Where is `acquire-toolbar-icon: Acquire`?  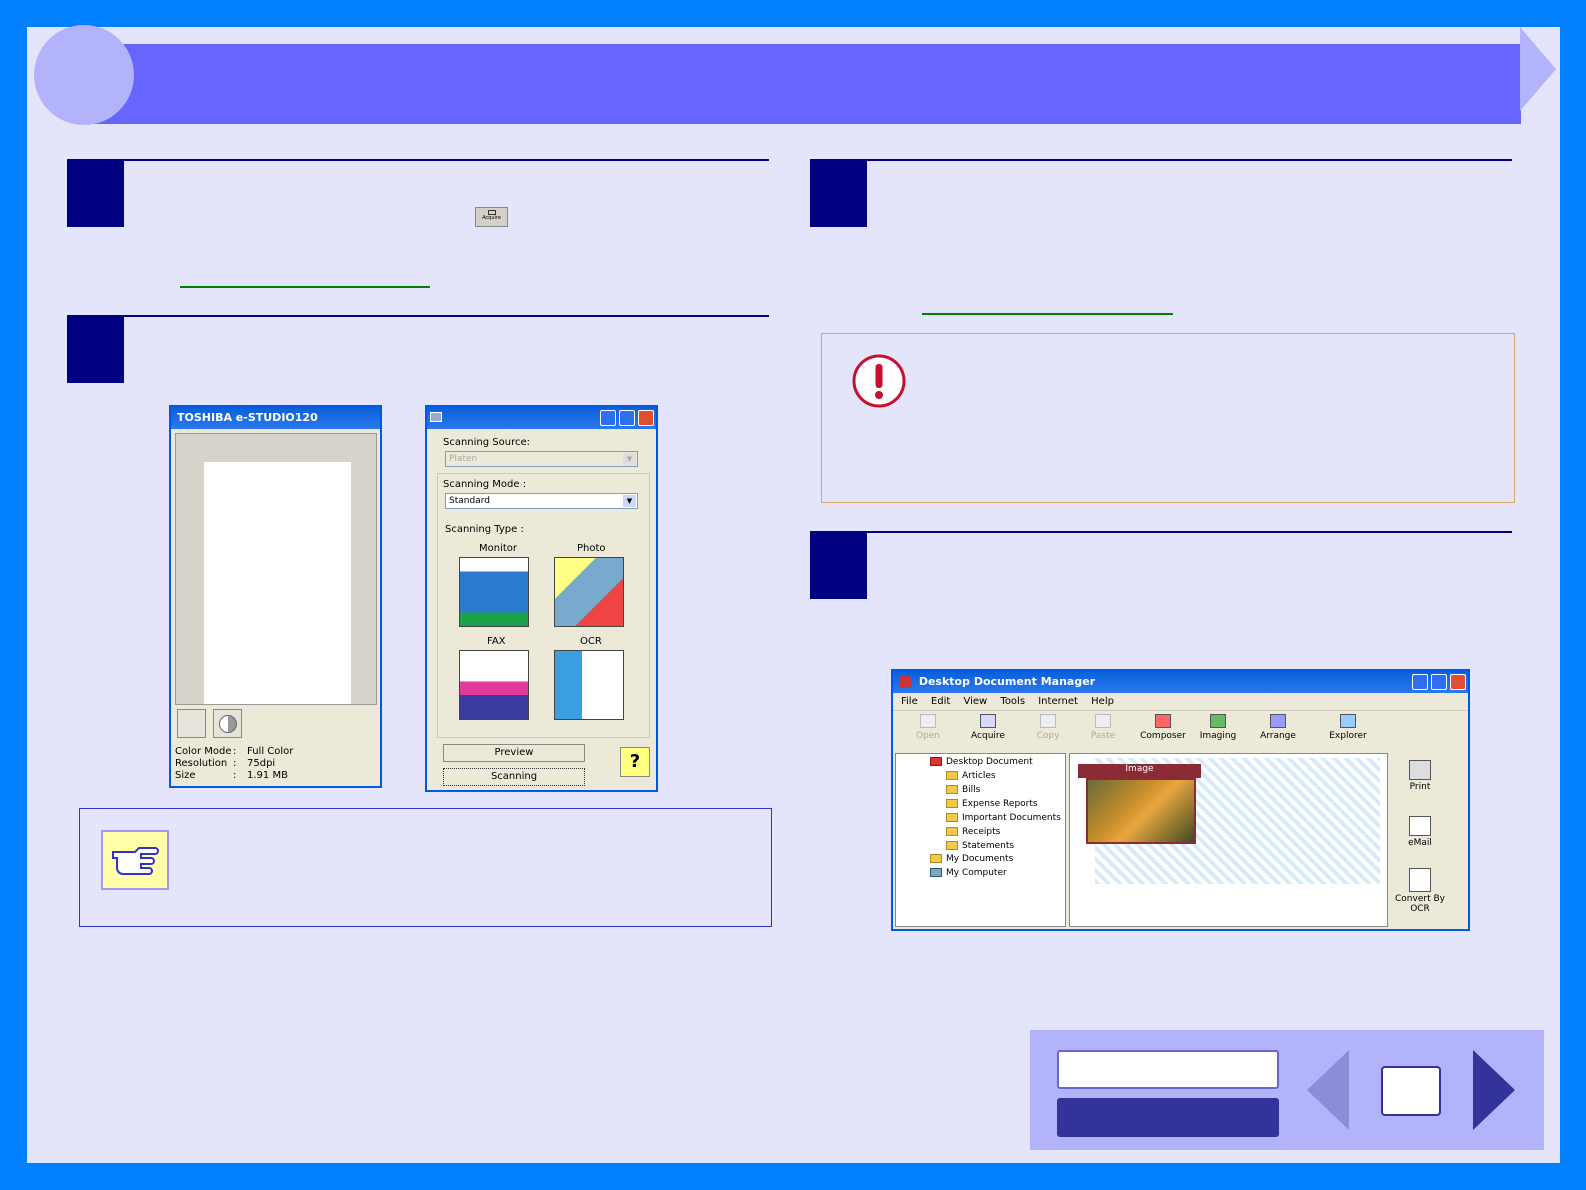
acquire-toolbar-icon: Acquire is located at coordinates (491, 217).